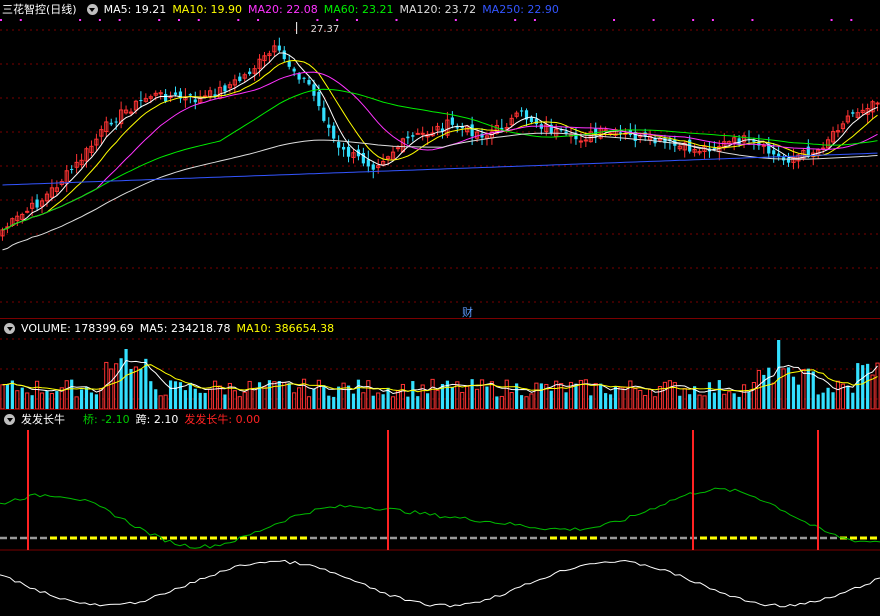 The image size is (880, 616). I want to click on cross-value: 跨: 2.10, so click(157, 419).